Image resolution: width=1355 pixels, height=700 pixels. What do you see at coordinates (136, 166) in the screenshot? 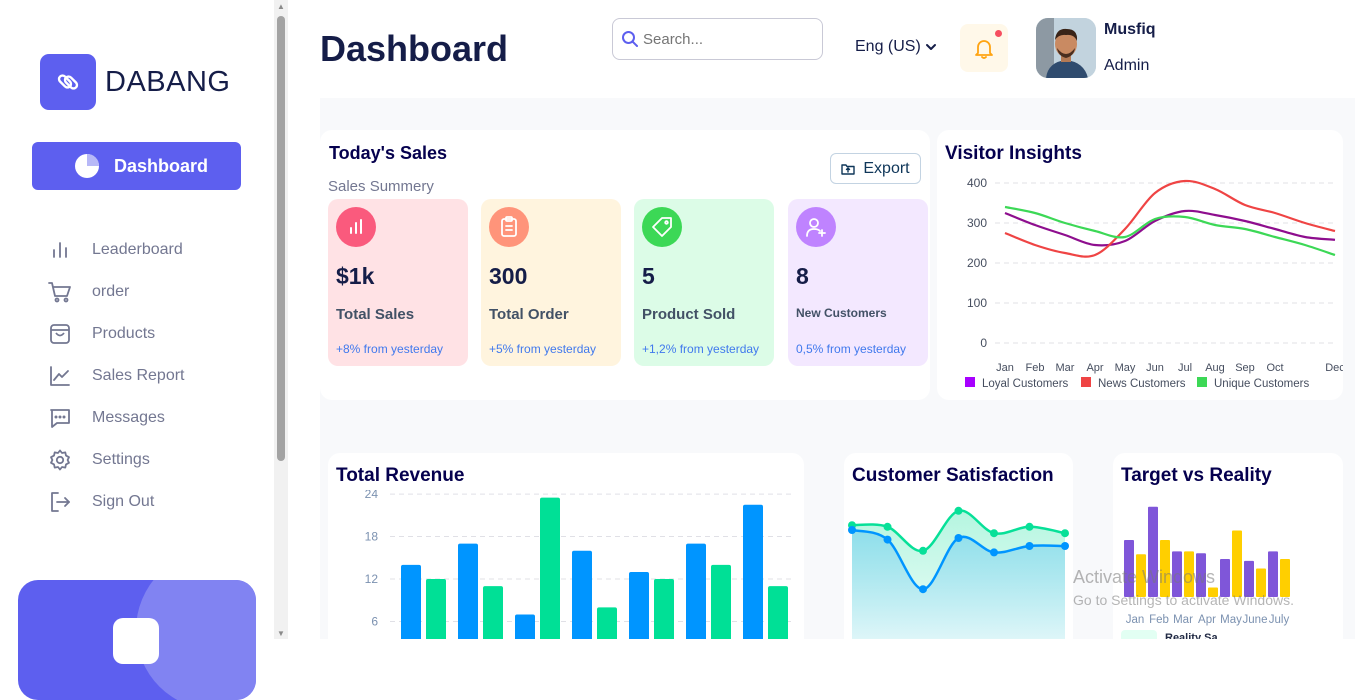
I see `sidebar-item-dashboard: Dashboard` at bounding box center [136, 166].